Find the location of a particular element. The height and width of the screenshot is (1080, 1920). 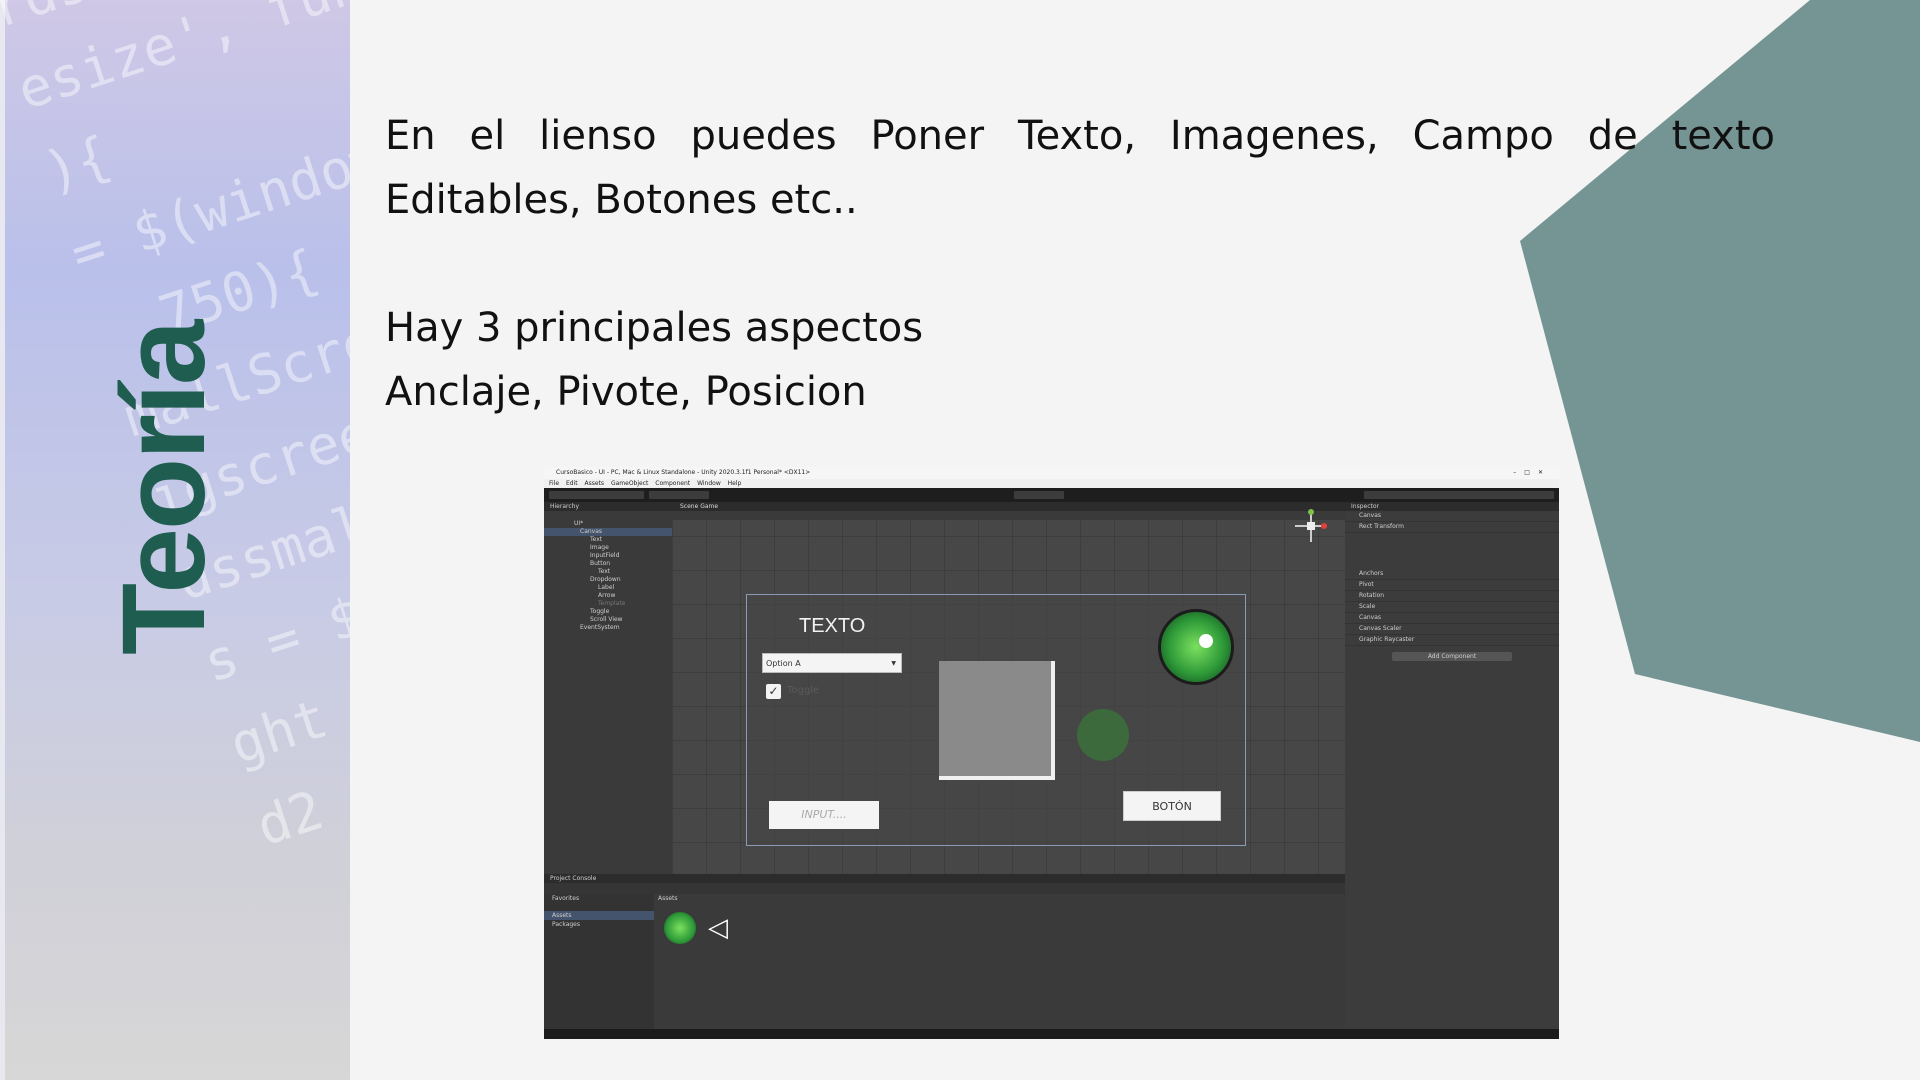

aspects-list: Anclaje, Pivote, Posicion is located at coordinates (626, 392).